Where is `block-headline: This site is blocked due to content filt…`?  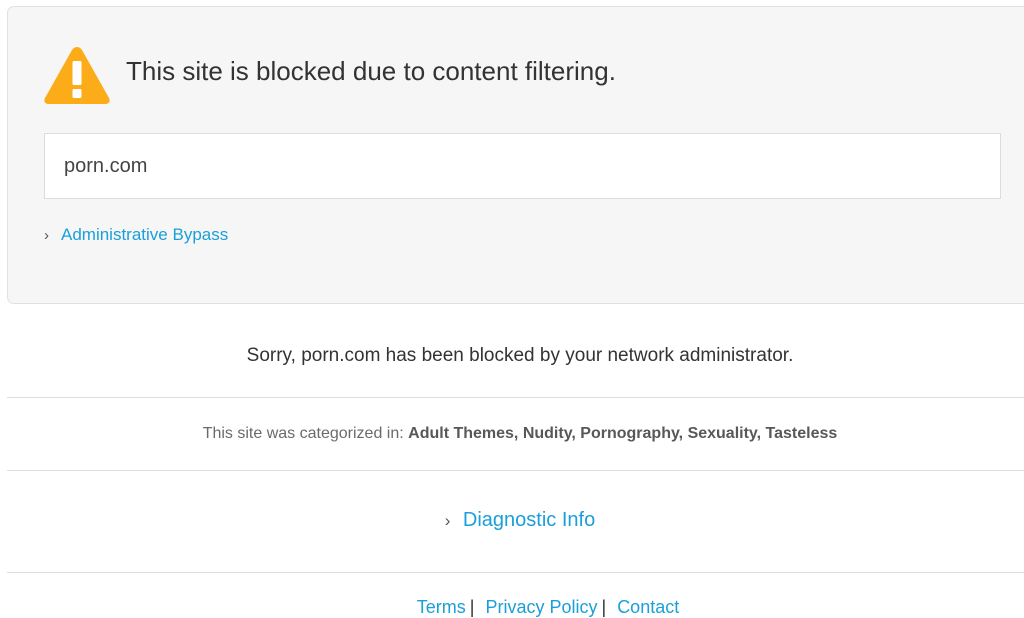 block-headline: This site is blocked due to content filt… is located at coordinates (371, 71).